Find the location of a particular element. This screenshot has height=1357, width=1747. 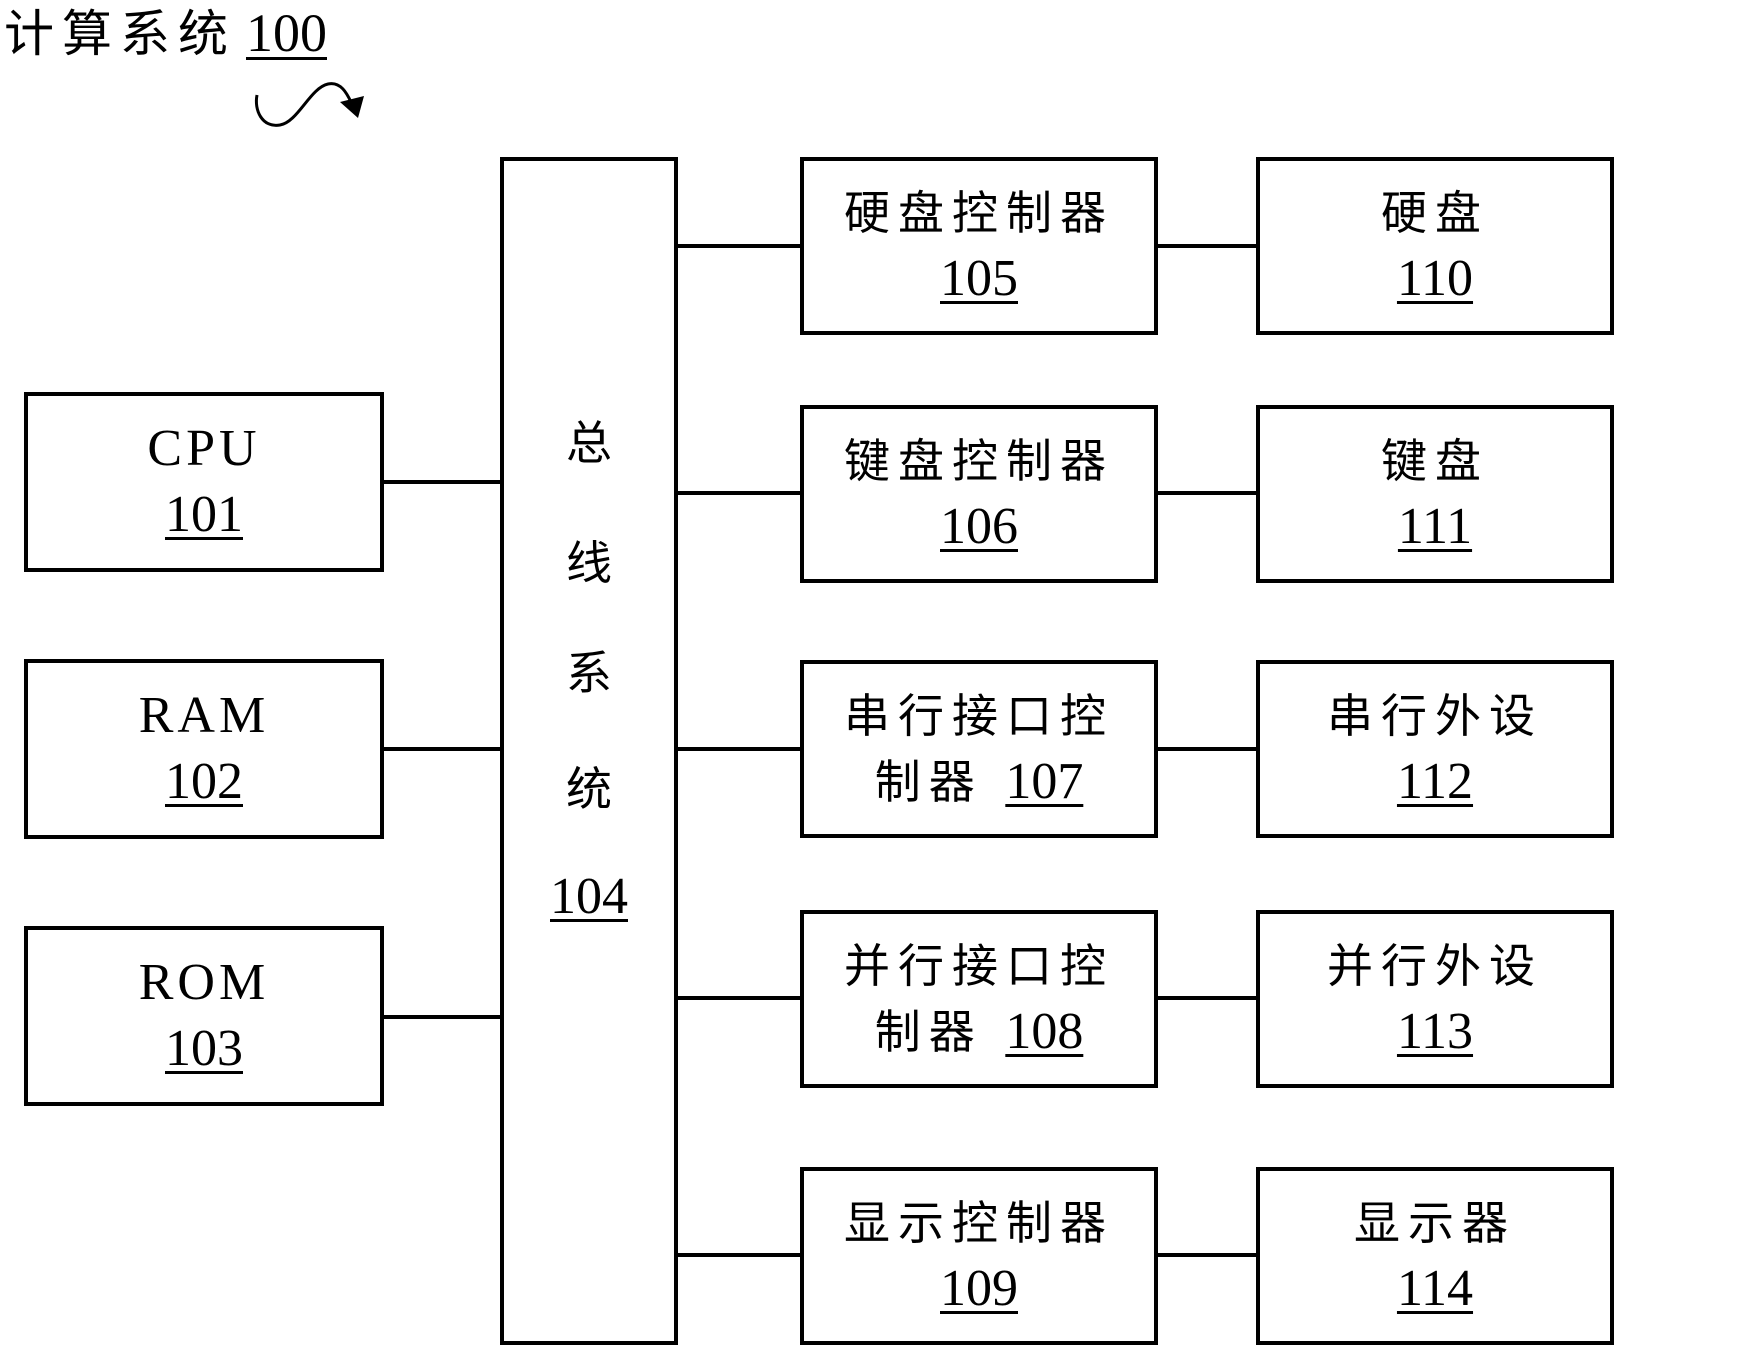

keyboard-box: 键盘 111 is located at coordinates (1435, 494).